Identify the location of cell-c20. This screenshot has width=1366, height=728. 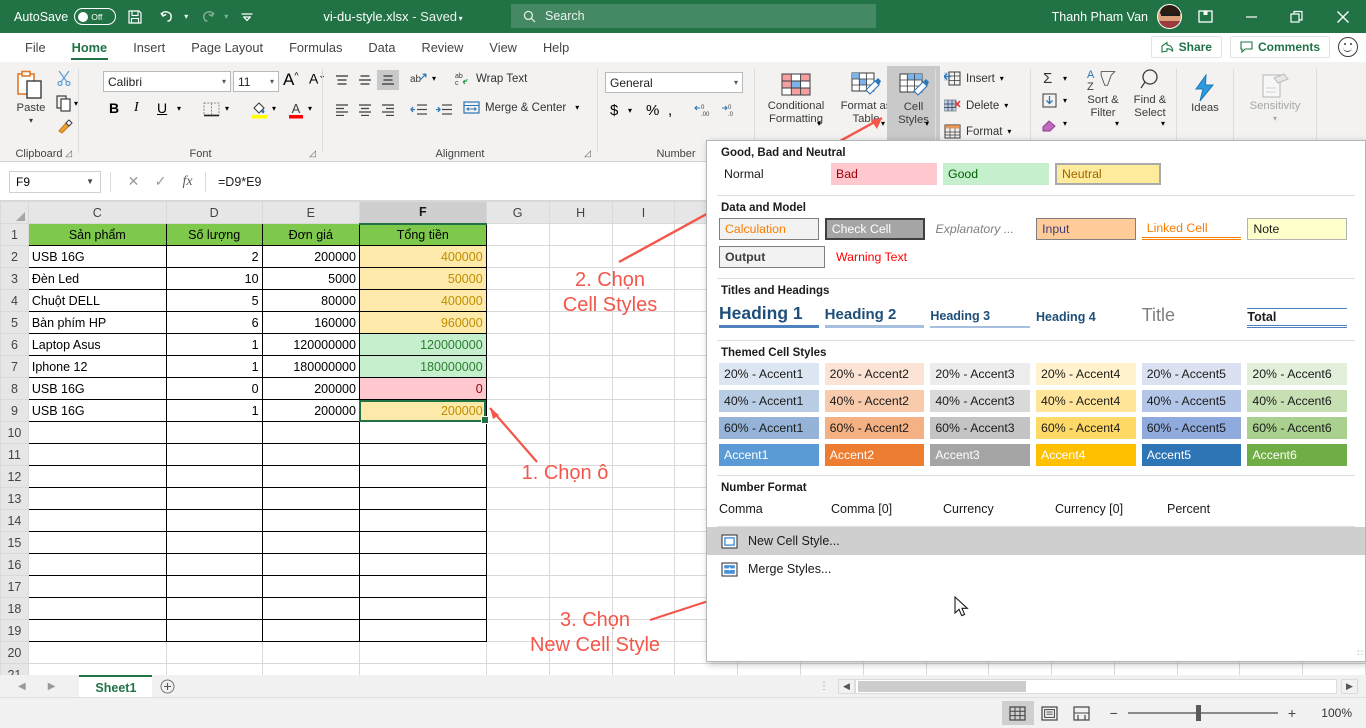
(97, 652).